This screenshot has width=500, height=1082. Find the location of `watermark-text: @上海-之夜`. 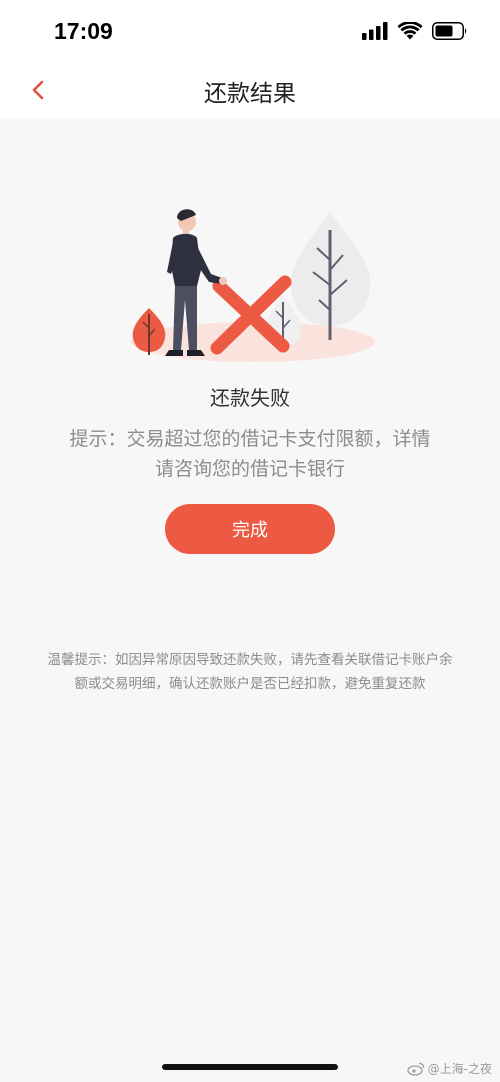

watermark-text: @上海-之夜 is located at coordinates (459, 1069).